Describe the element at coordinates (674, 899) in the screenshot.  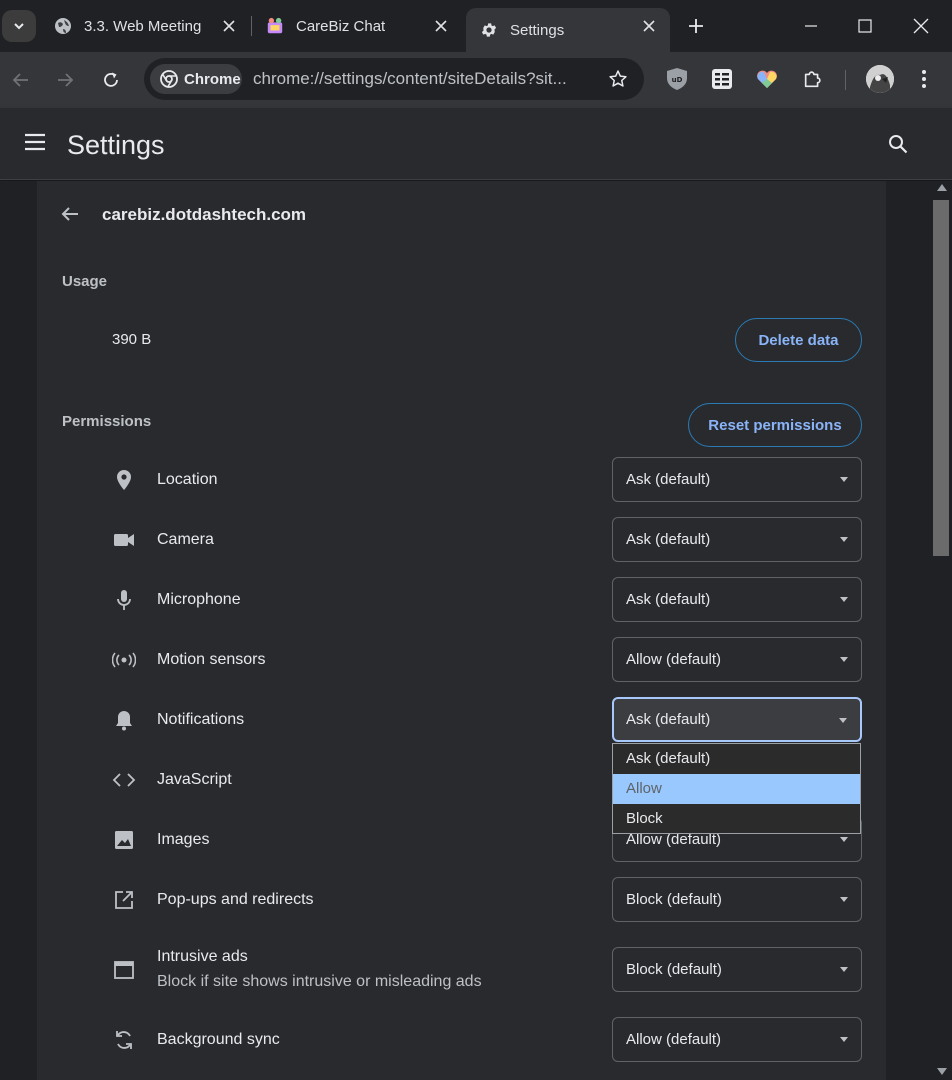
I see `select-value: Block (default)` at that location.